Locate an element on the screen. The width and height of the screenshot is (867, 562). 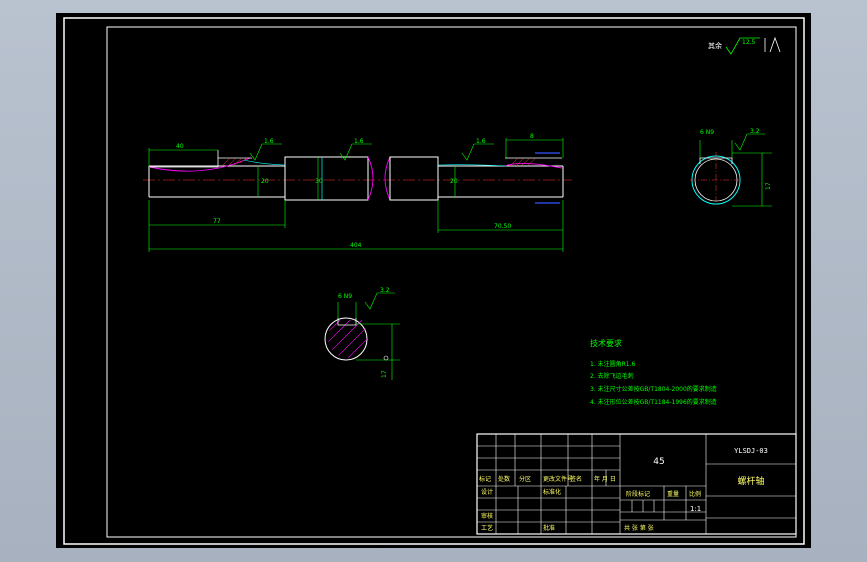
svg-text: 签名 is located at coordinates (576, 479).